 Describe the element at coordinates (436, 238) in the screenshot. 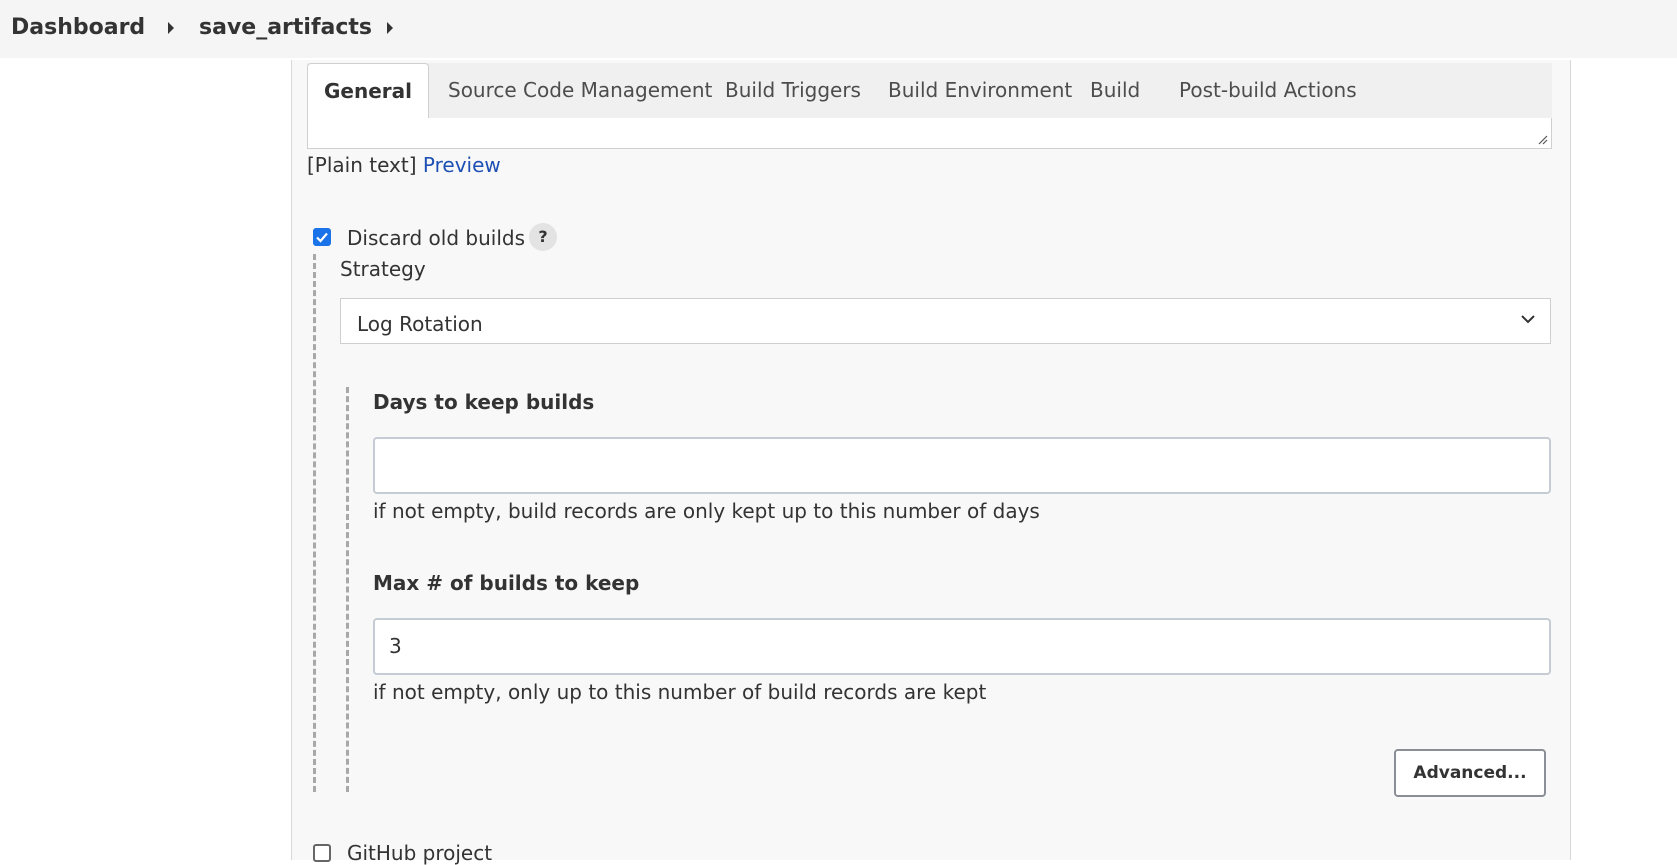

I see `discard-old-builds-label: Discard old builds` at that location.